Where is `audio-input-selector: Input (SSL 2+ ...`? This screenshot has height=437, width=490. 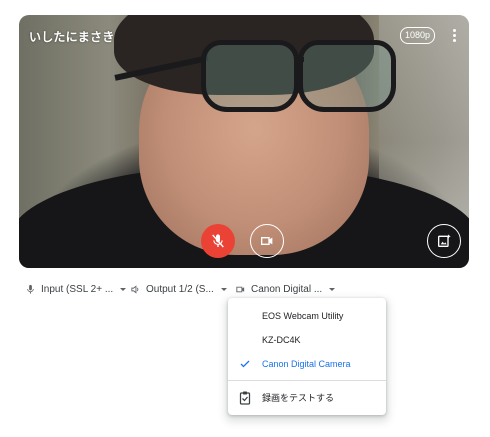 audio-input-selector: Input (SSL 2+ ... is located at coordinates (76, 289).